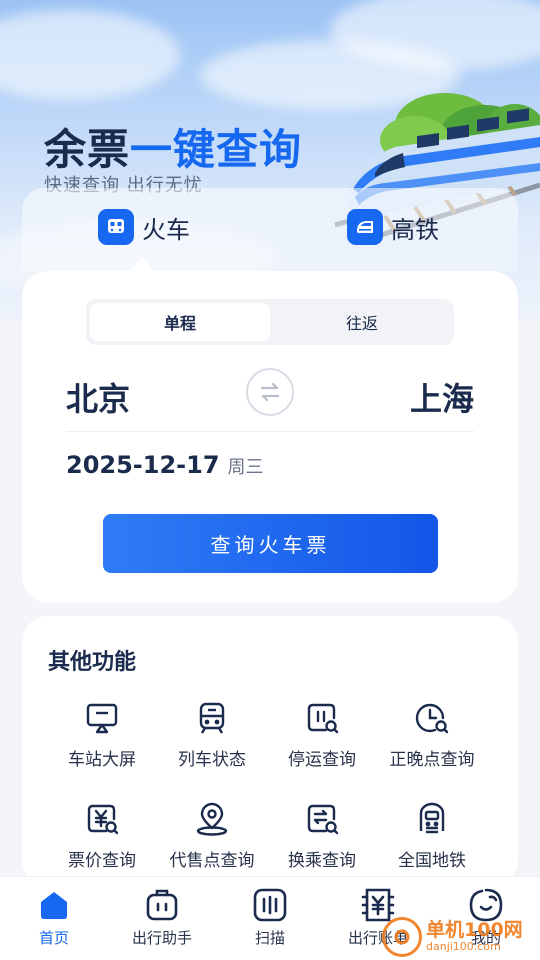 This screenshot has width=540, height=960. What do you see at coordinates (245, 467) in the screenshot?
I see `weekday-value: 周三` at bounding box center [245, 467].